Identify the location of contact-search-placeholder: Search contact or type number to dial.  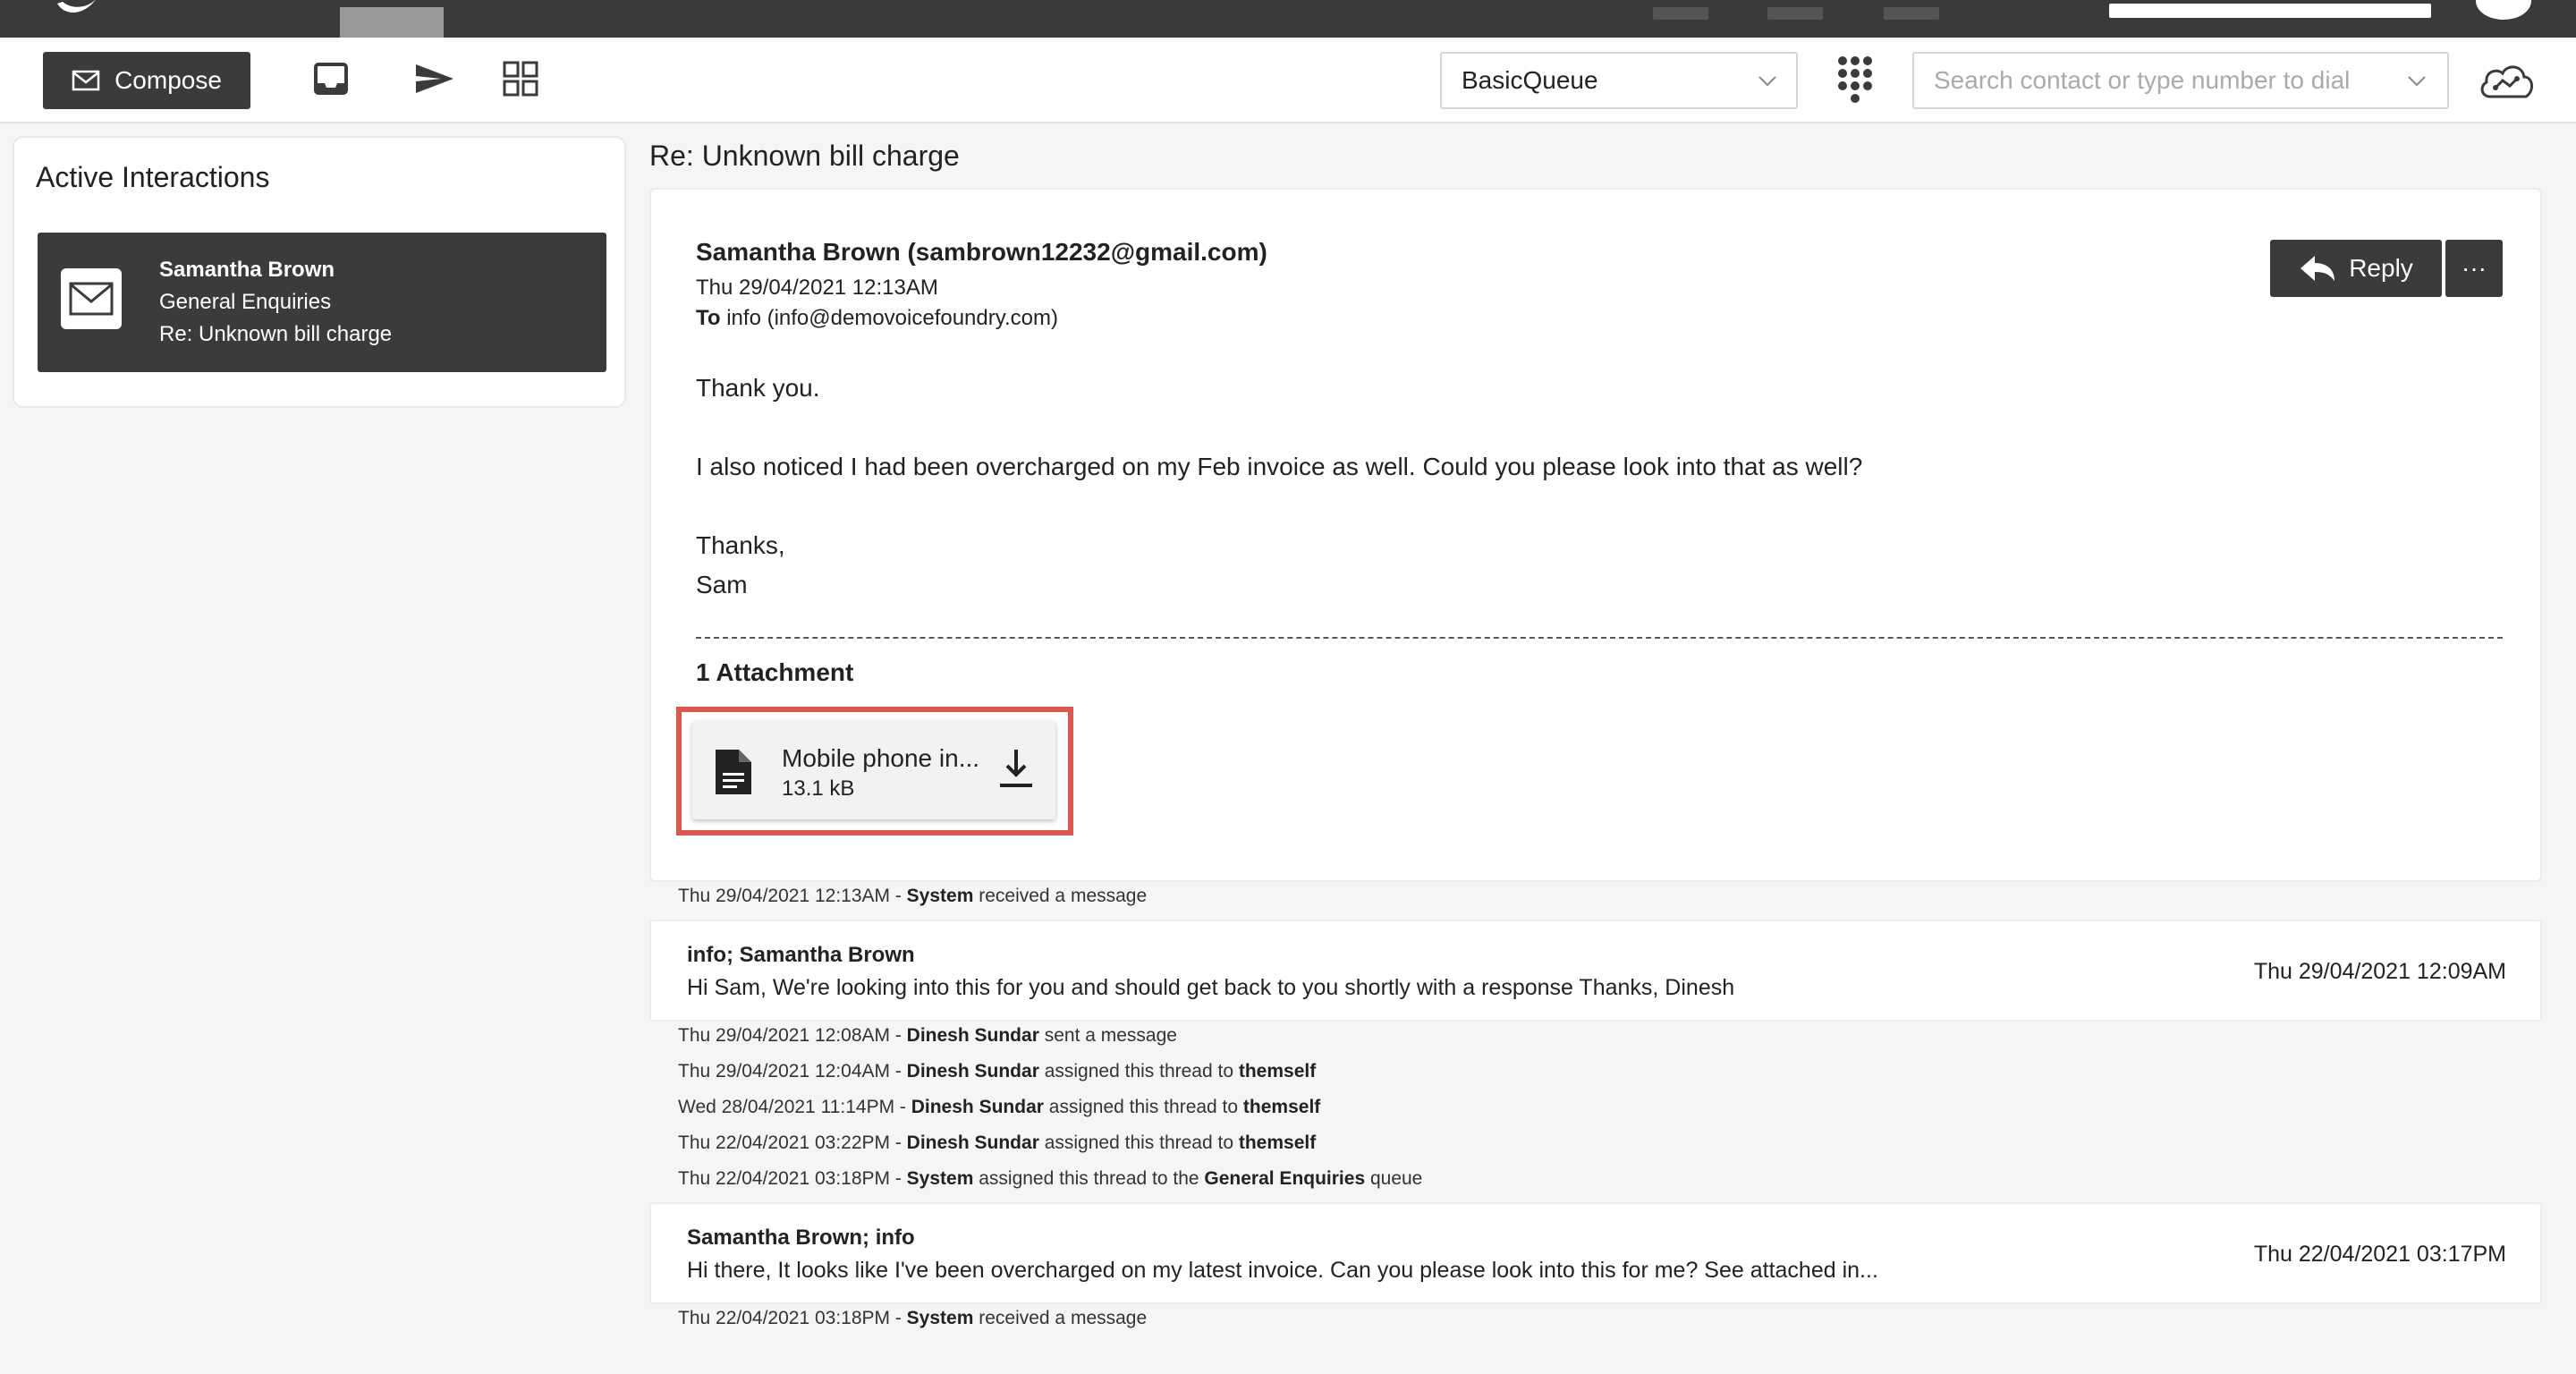
(2142, 80).